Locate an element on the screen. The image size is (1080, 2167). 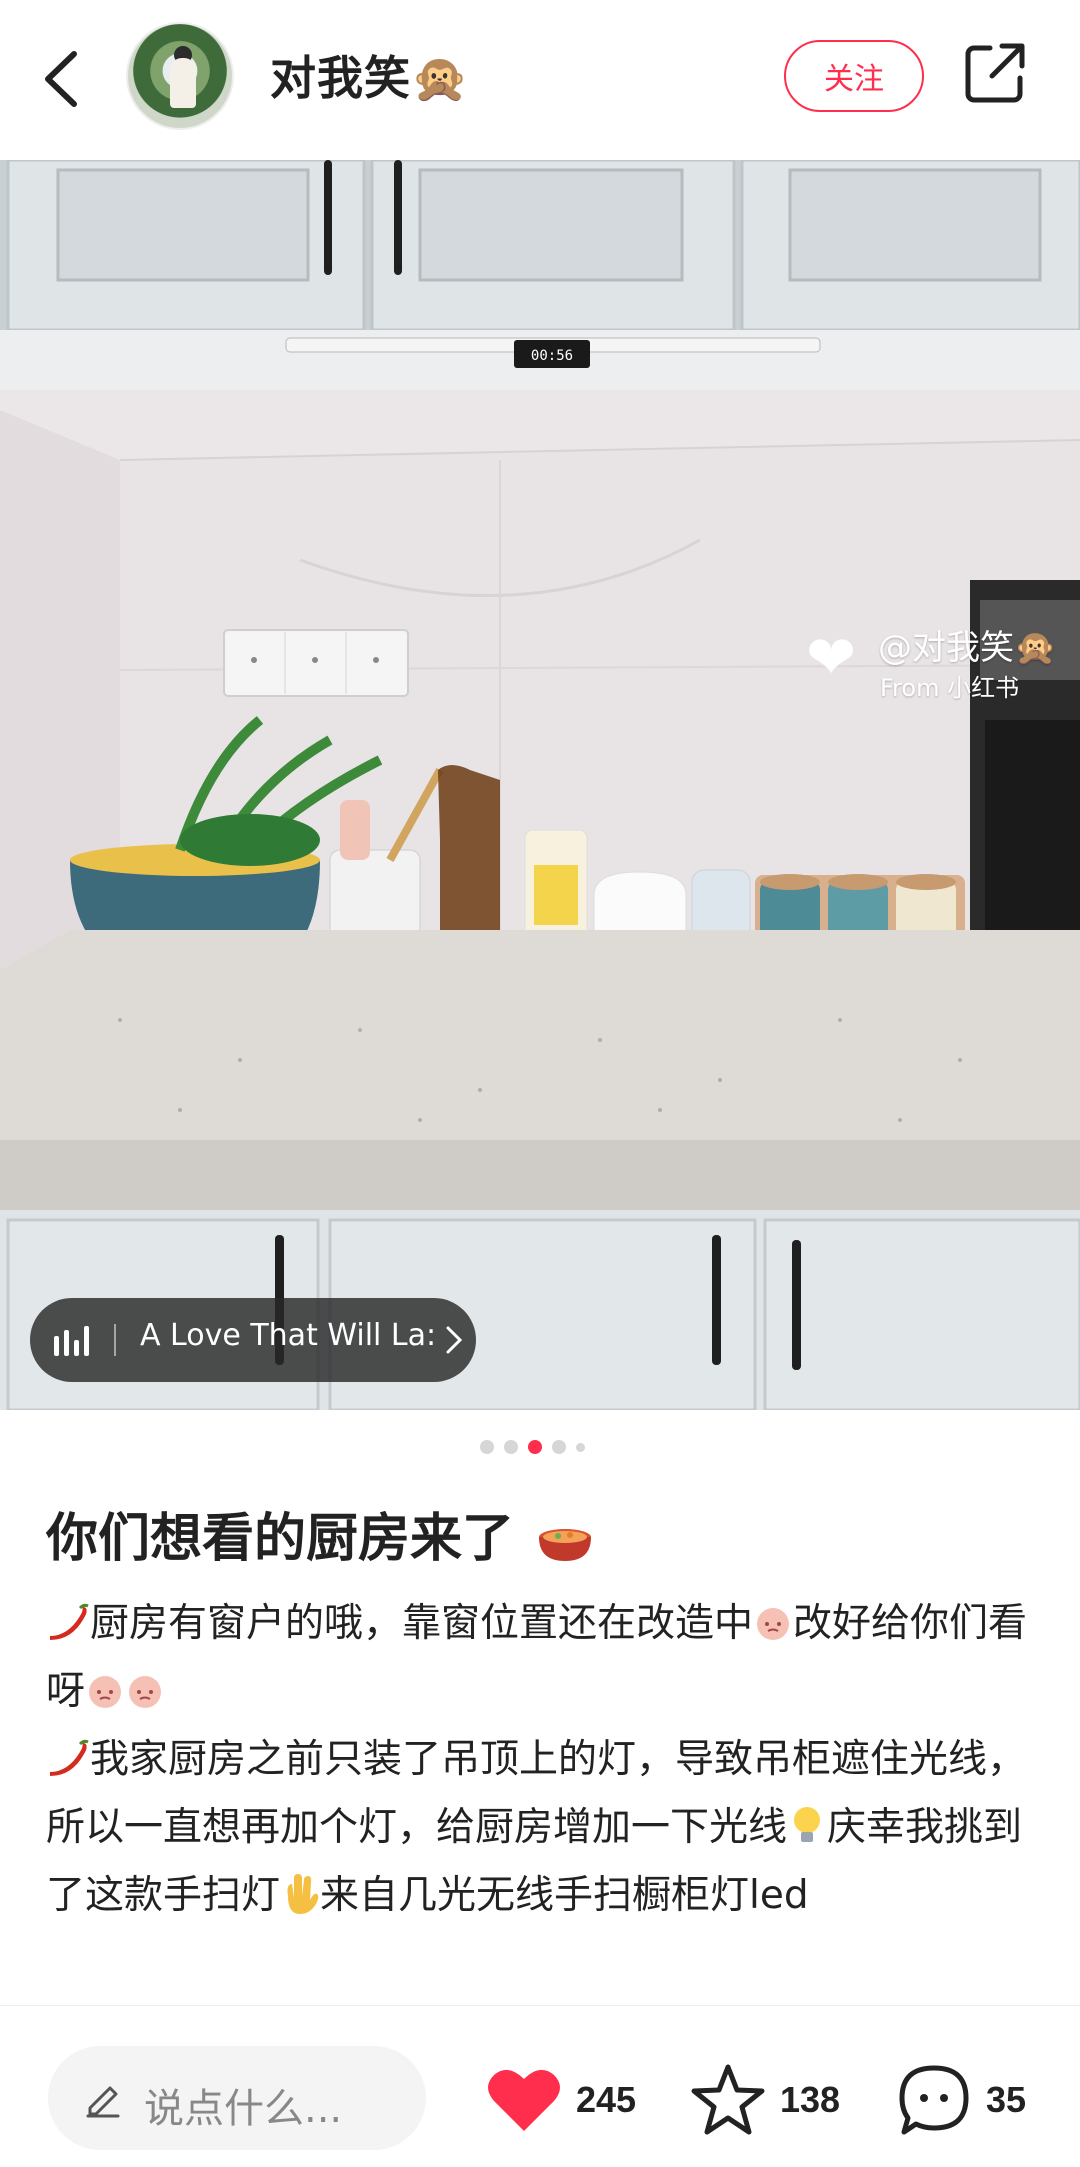
back-arrow-icon is located at coordinates (62, 79).